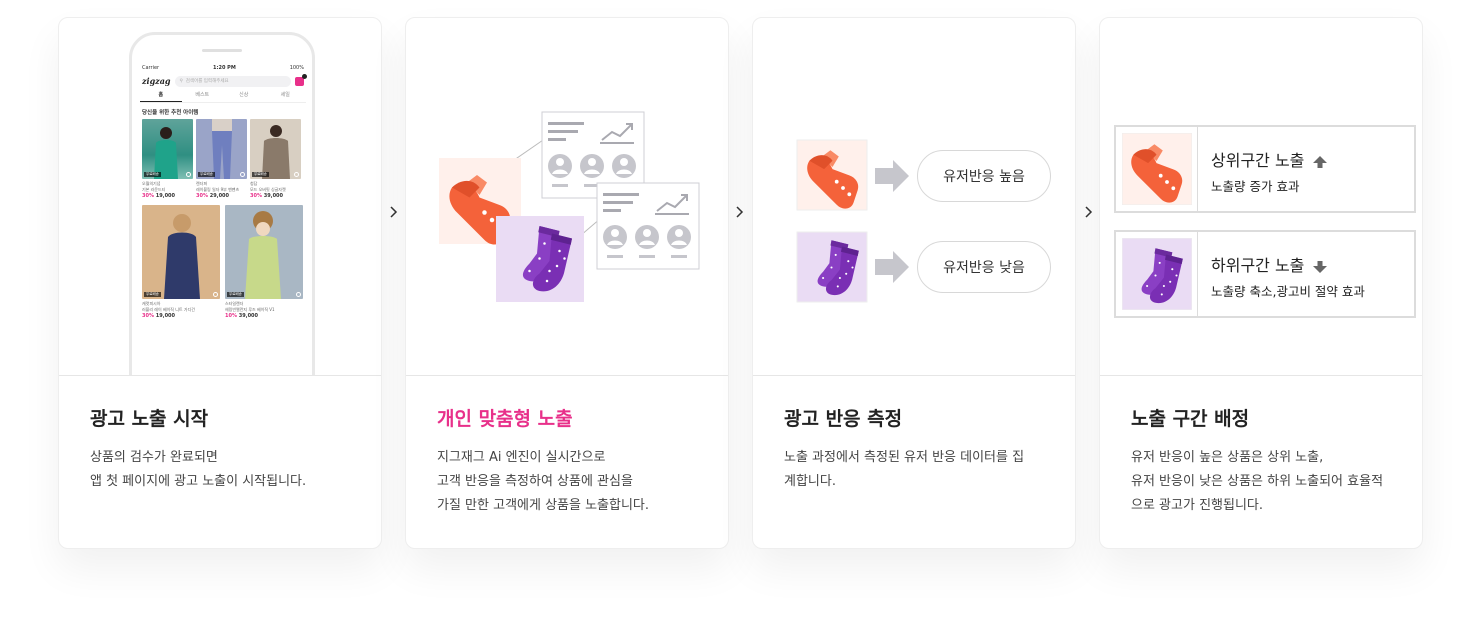 The width and height of the screenshot is (1480, 617). I want to click on card-description: 상품의 검수가 완료되면 앱 첫 페이지에 광고 노출이 시작됩니다., so click(224, 470).